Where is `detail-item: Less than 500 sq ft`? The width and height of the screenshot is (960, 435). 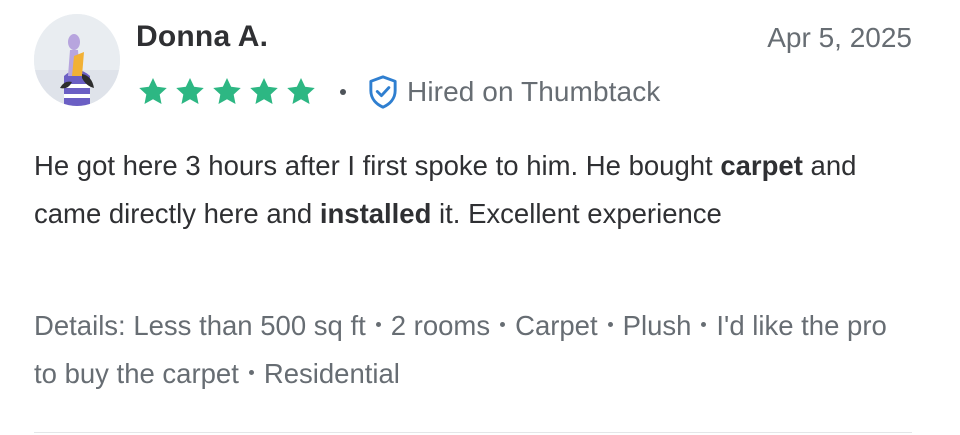 detail-item: Less than 500 sq ft is located at coordinates (249, 325).